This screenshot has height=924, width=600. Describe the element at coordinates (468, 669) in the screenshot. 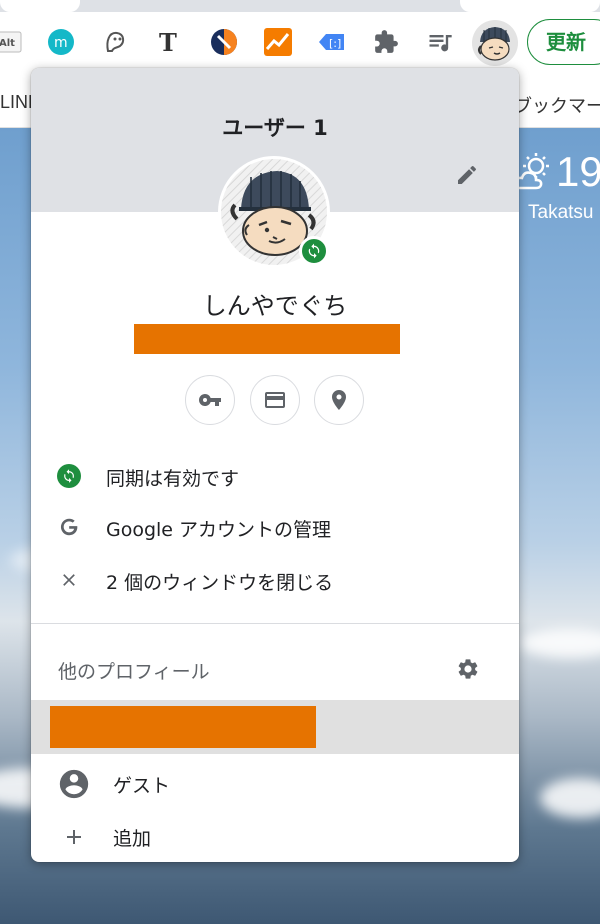

I see `gear-icon` at that location.